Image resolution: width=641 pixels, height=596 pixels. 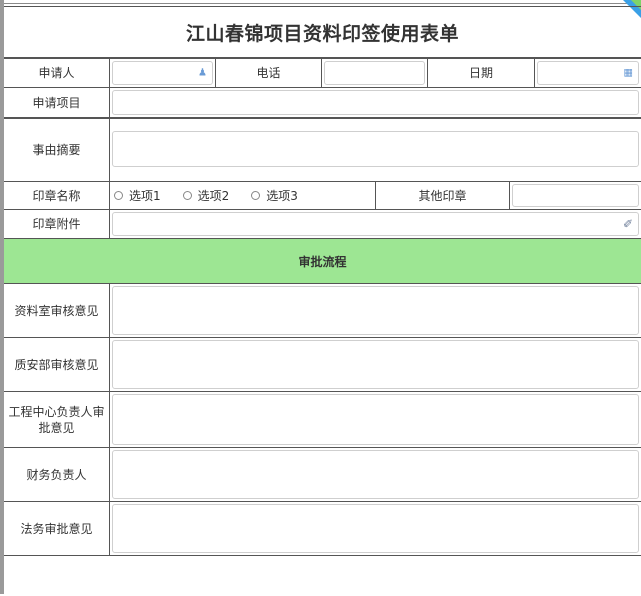 What do you see at coordinates (322, 261) in the screenshot?
I see `approval-section-header: 审批流程` at bounding box center [322, 261].